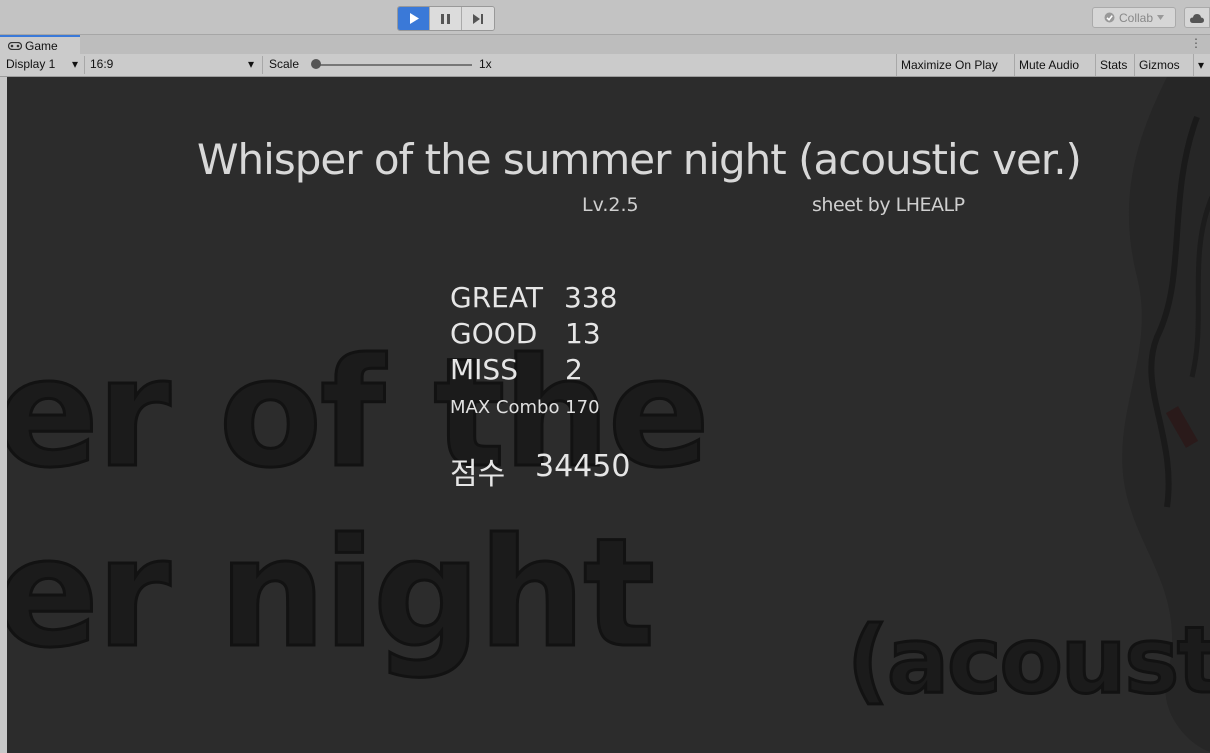  What do you see at coordinates (494, 333) in the screenshot?
I see `good-label: GOOD` at bounding box center [494, 333].